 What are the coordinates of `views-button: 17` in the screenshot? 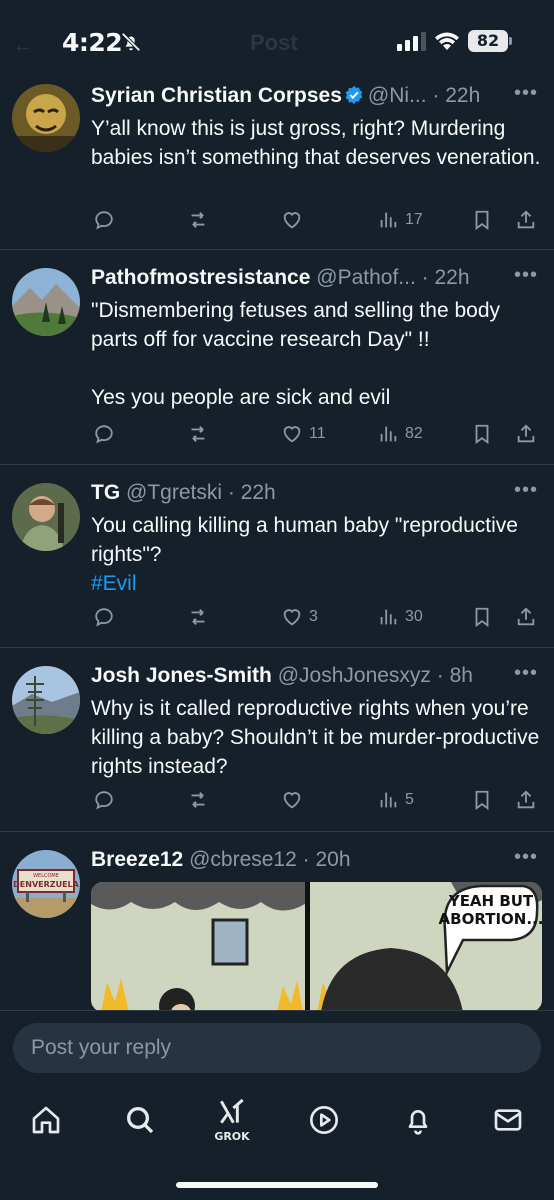 It's located at (400, 220).